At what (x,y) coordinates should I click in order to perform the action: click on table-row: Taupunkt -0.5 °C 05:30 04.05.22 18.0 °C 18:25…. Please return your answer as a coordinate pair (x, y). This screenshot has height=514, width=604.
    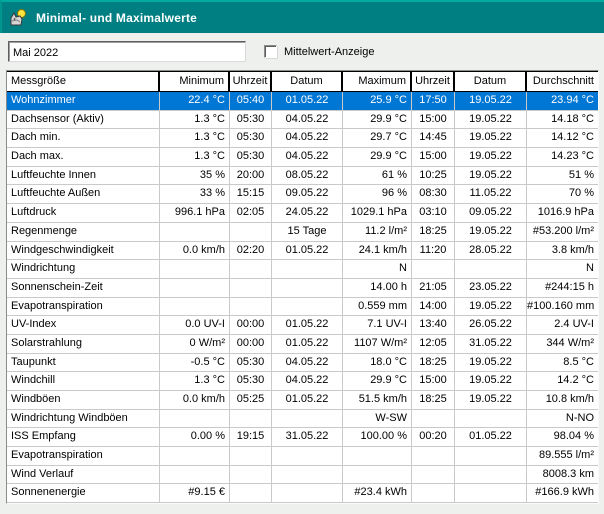
    Looking at the image, I should click on (302, 363).